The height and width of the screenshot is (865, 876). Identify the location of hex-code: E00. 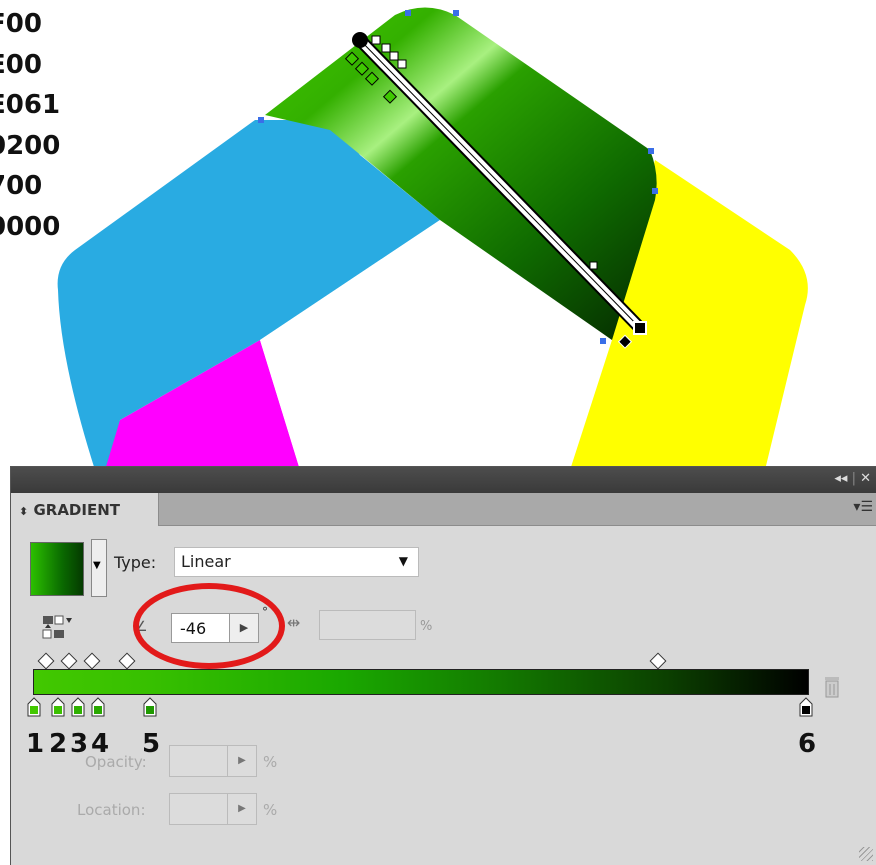
(21, 64).